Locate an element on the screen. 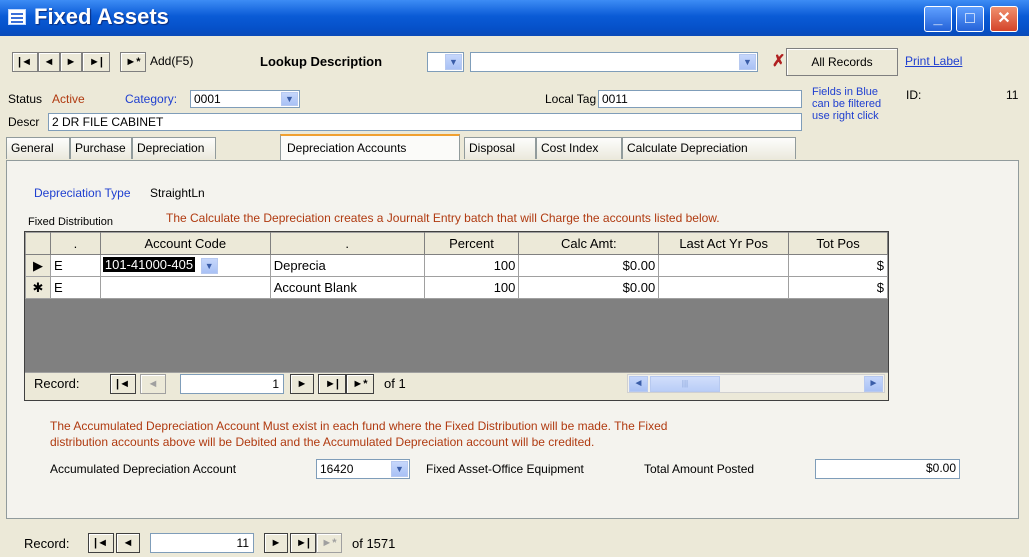 The width and height of the screenshot is (1029, 557). new-row-icon: ✱ is located at coordinates (38, 287).